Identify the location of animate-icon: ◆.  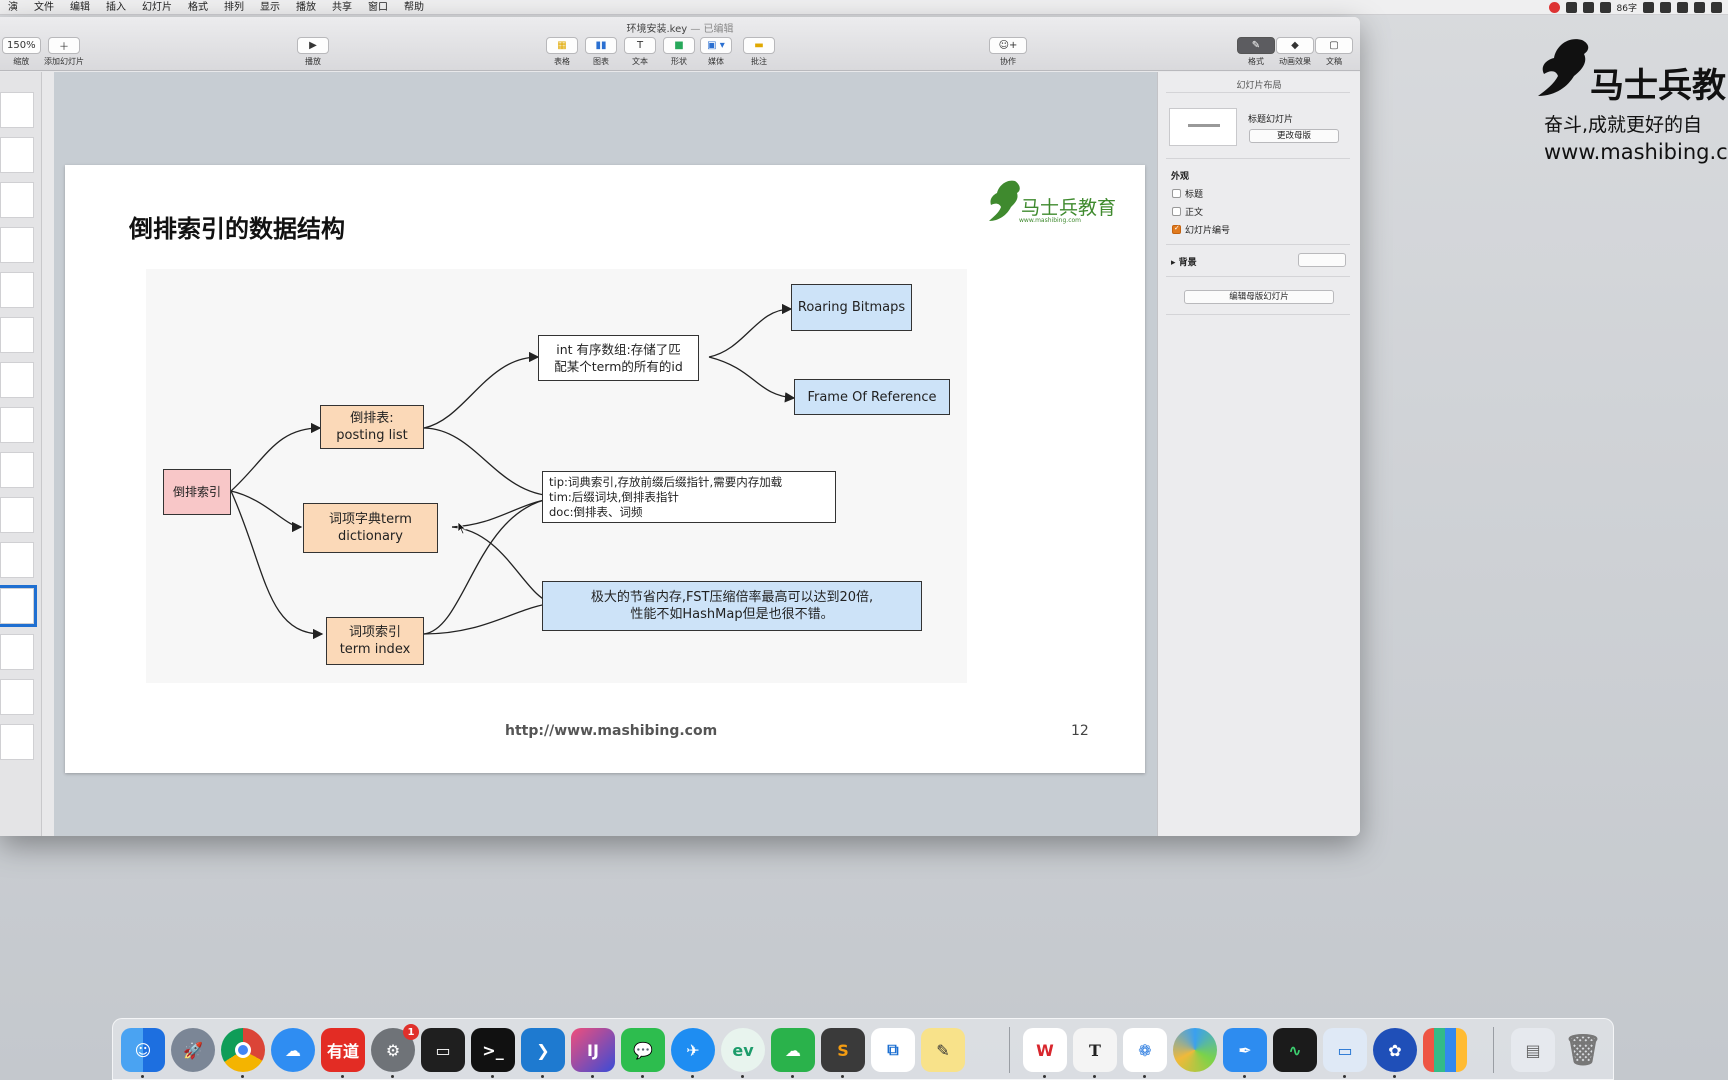
(1295, 45).